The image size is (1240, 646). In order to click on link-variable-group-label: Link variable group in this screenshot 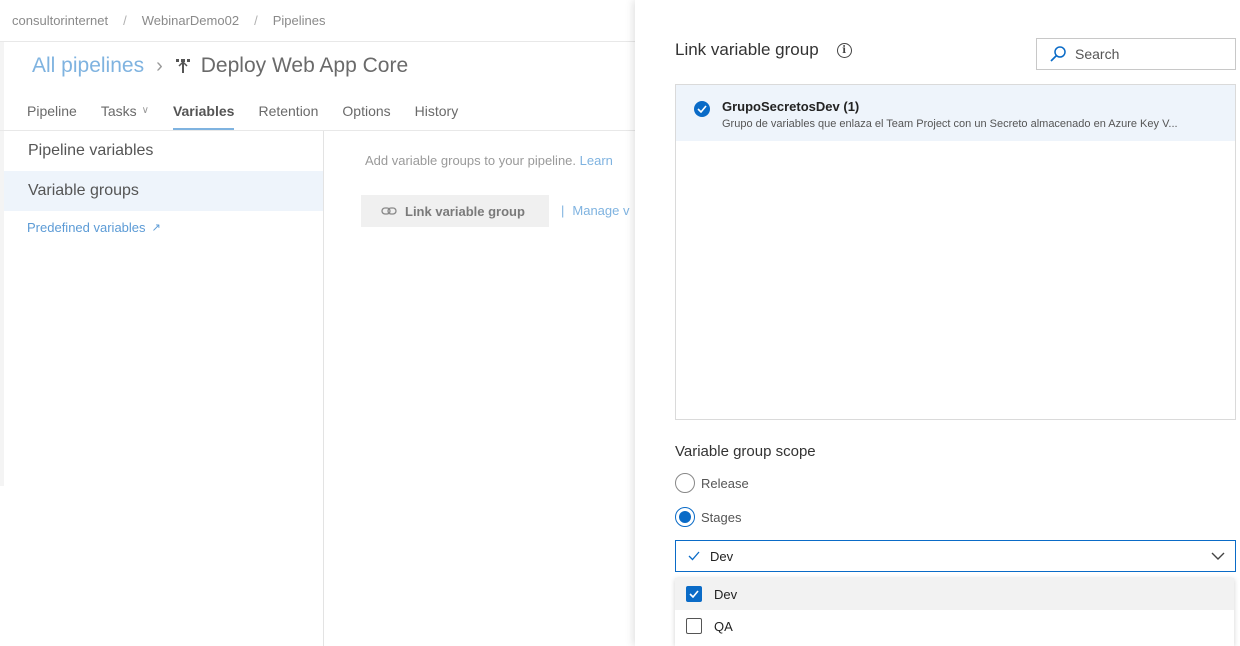, I will do `click(465, 211)`.